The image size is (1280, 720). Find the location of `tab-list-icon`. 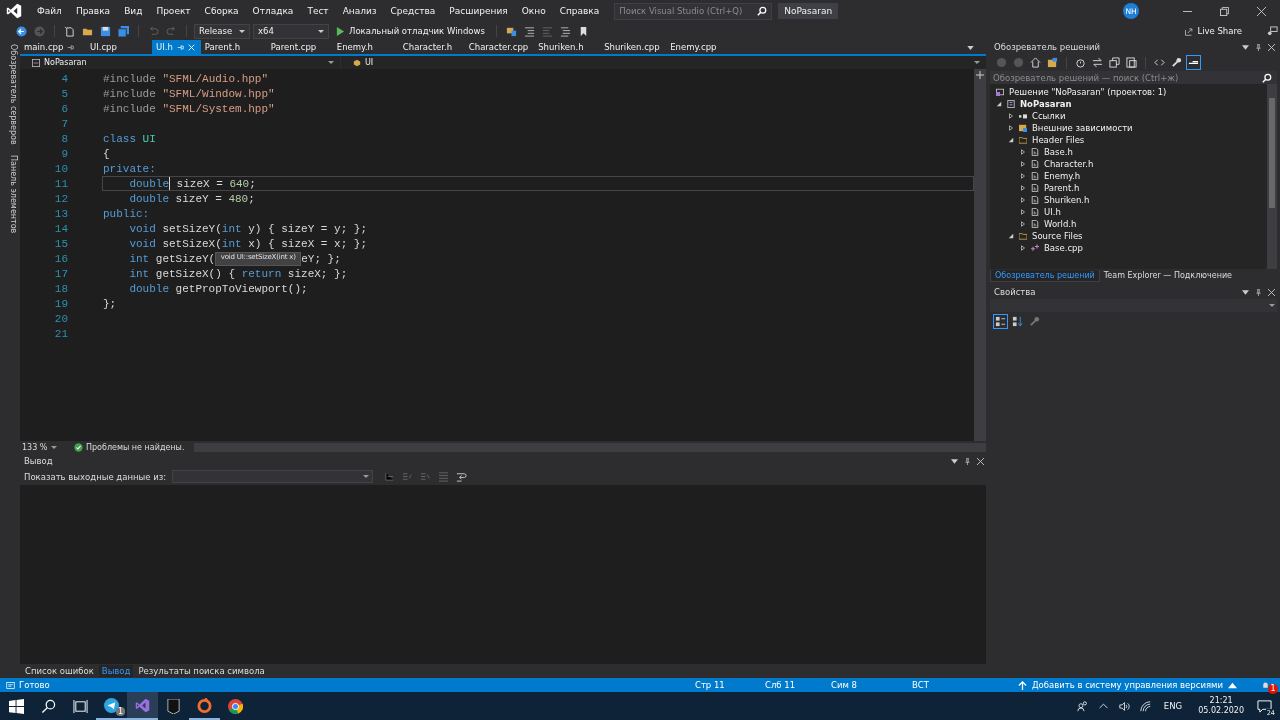

tab-list-icon is located at coordinates (970, 48).